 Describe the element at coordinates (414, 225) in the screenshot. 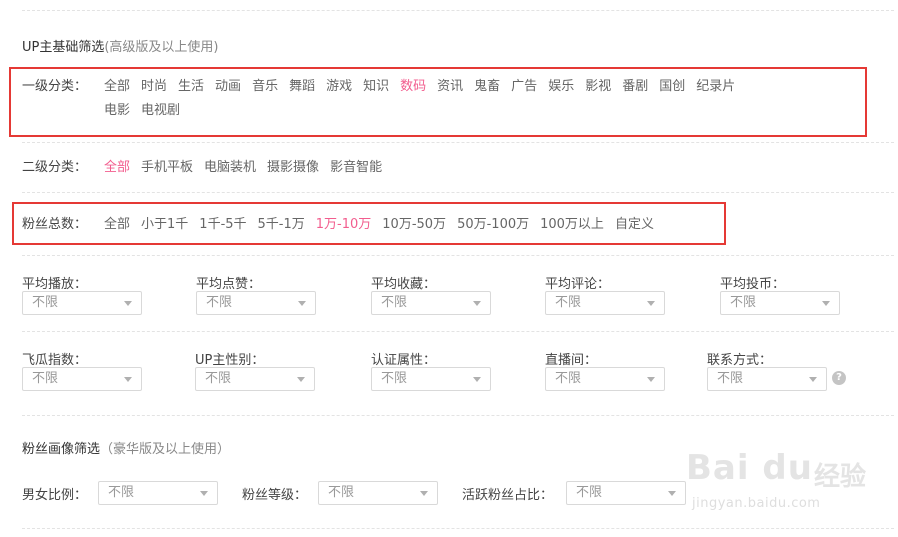

I see `fans-total-option: 10万-50万` at that location.